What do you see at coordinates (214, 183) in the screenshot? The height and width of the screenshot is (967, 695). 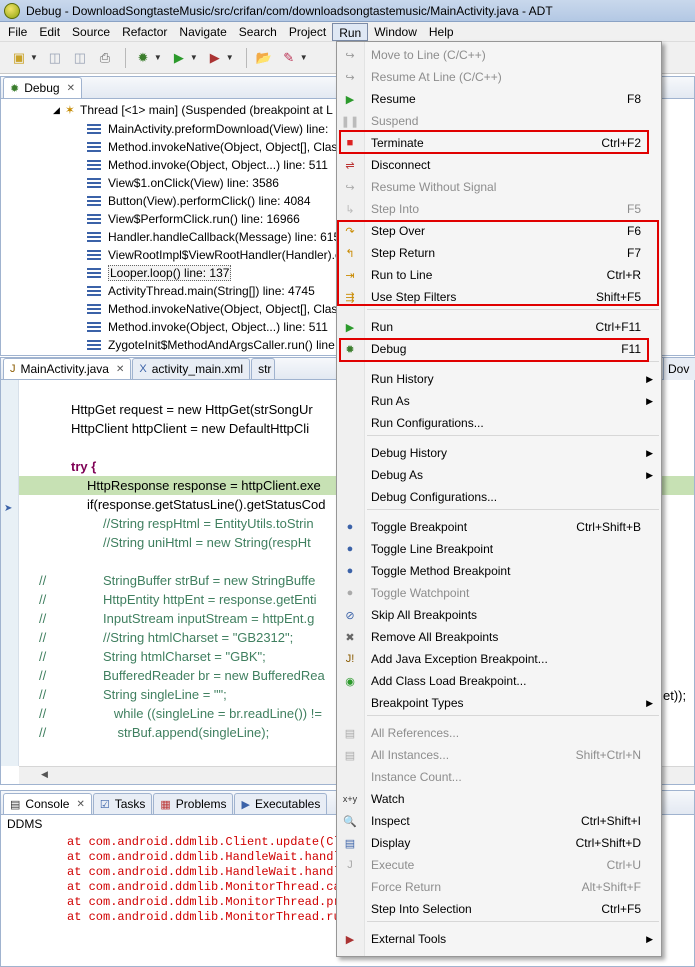 I see `stack-frame: View$1.onClick(View) line: 3586` at bounding box center [214, 183].